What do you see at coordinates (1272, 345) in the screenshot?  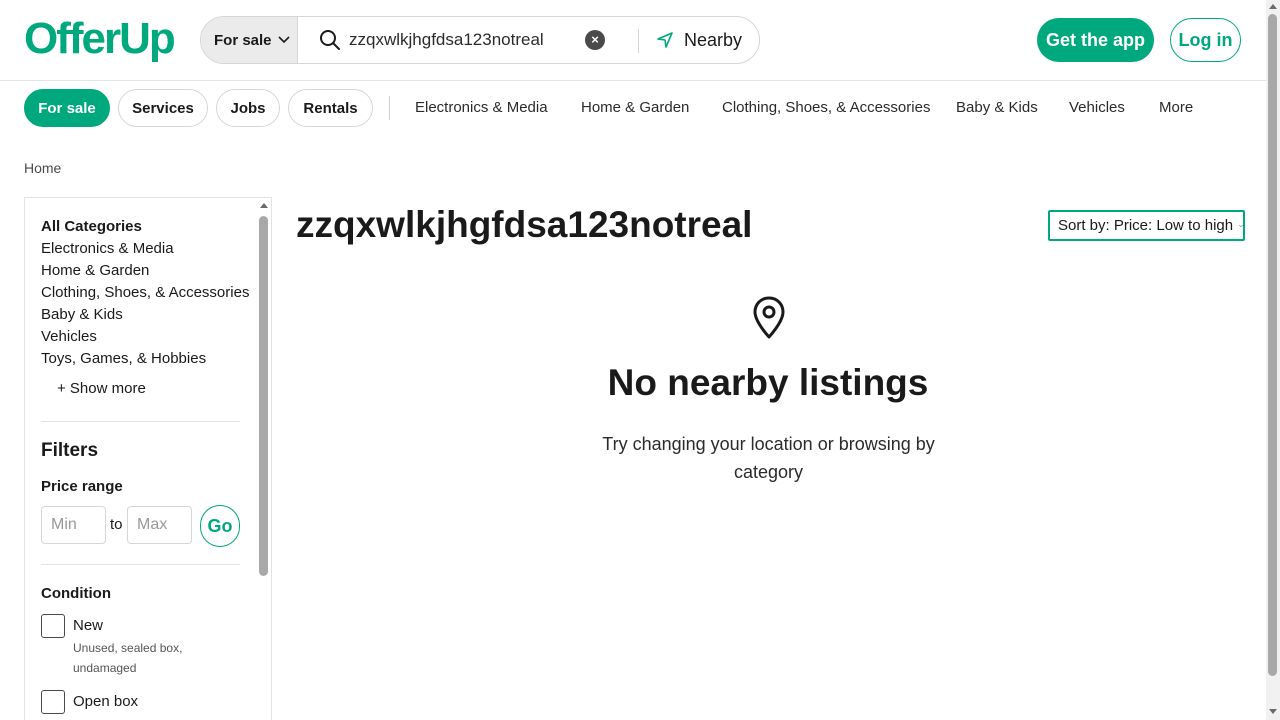 I see `page-scroll-thumb` at bounding box center [1272, 345].